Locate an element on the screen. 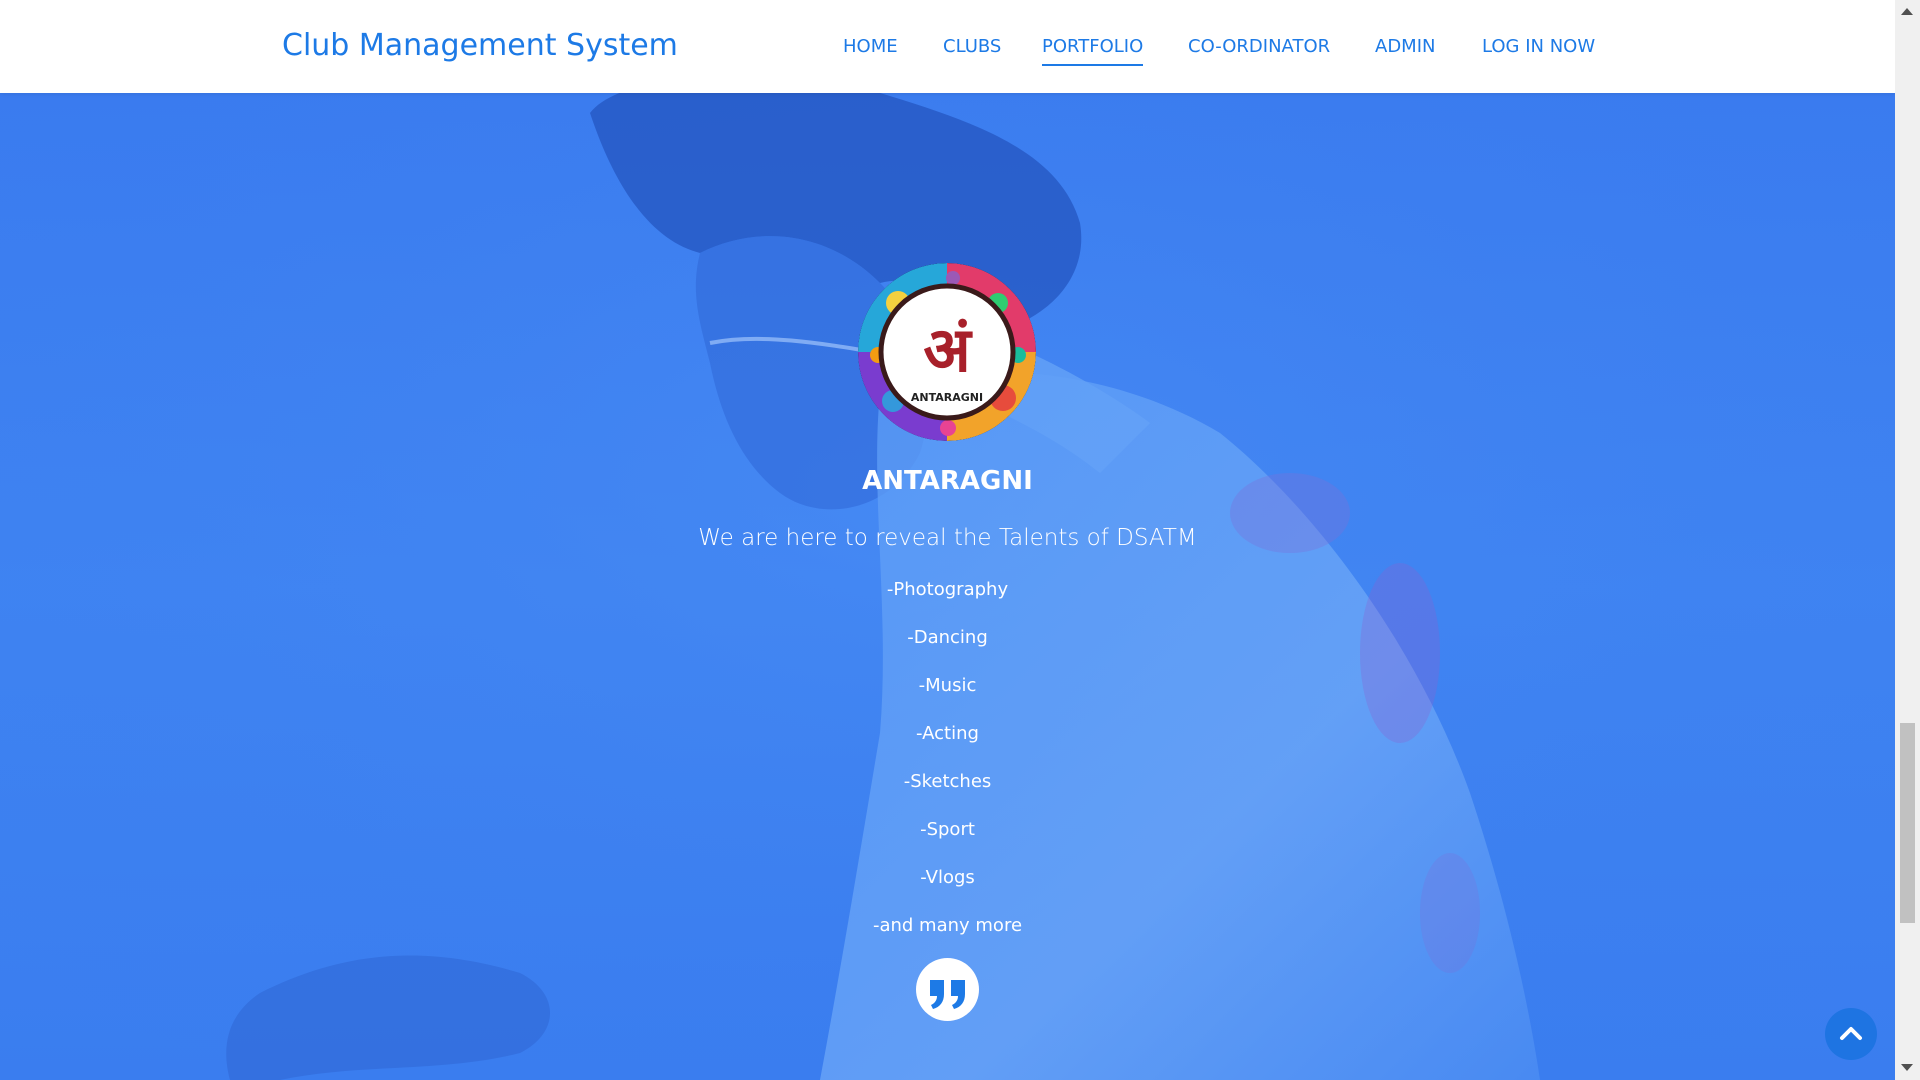 This screenshot has height=1080, width=1920. list-item: -and many more is located at coordinates (947, 925).